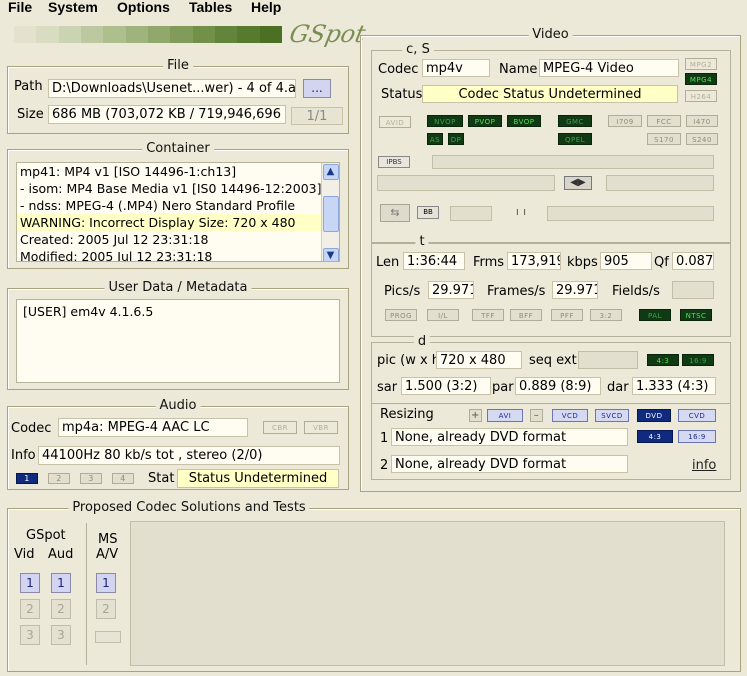  What do you see at coordinates (626, 261) in the screenshot?
I see `kbps-field: 905` at bounding box center [626, 261].